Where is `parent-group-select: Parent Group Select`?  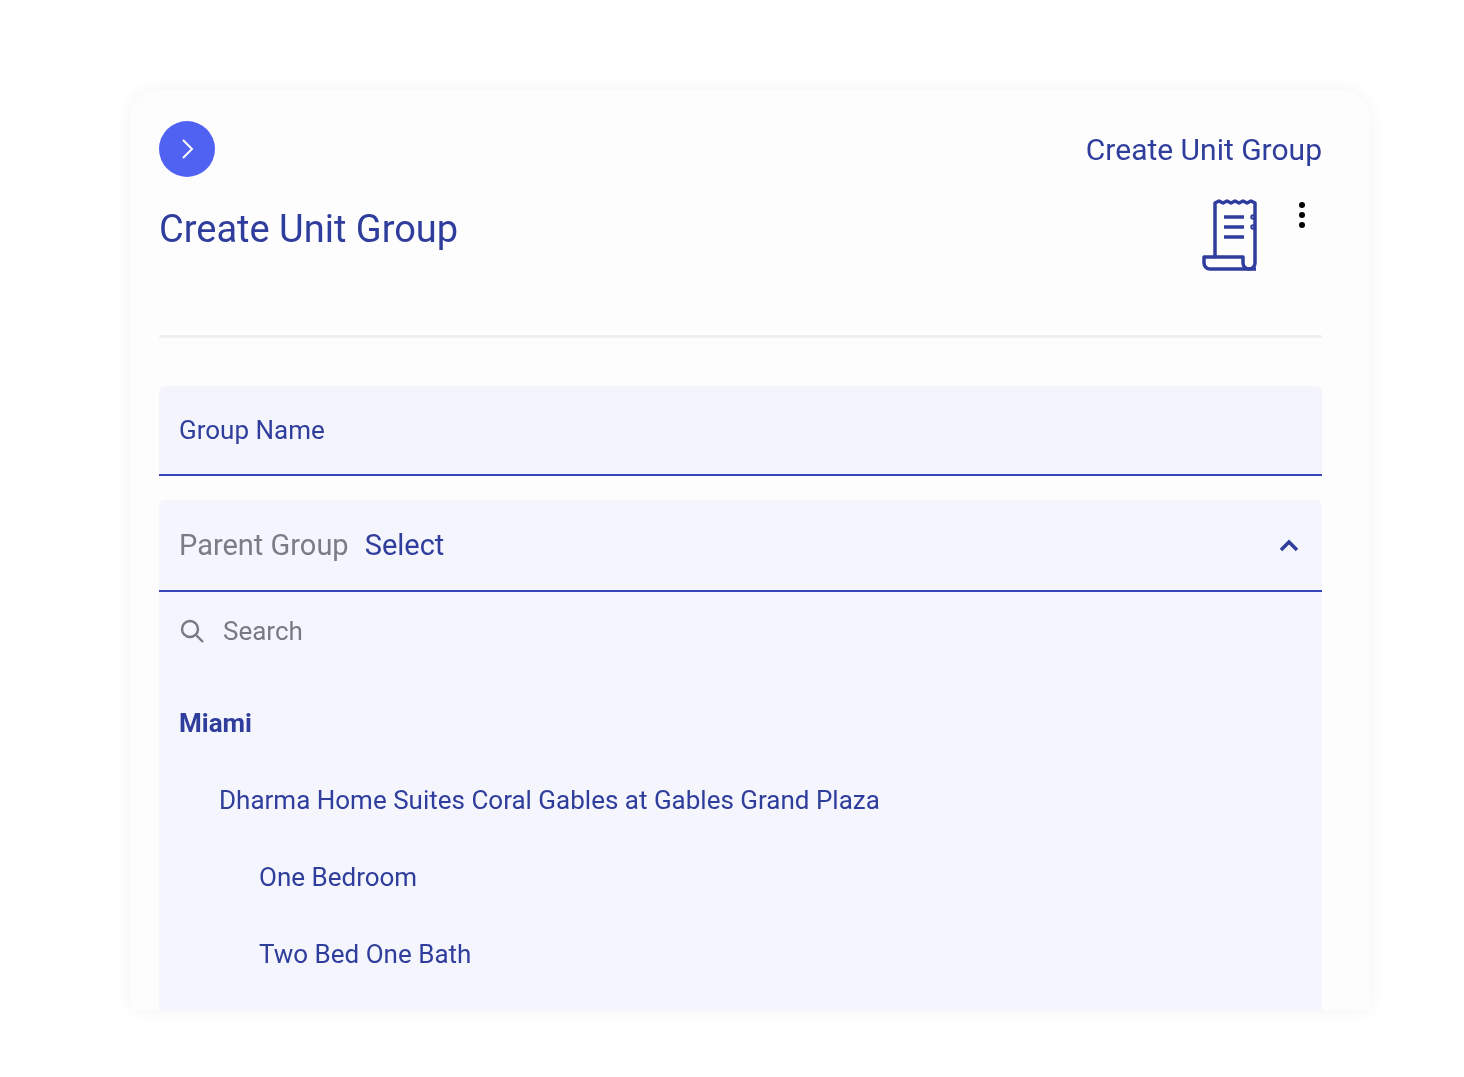 parent-group-select: Parent Group Select is located at coordinates (740, 546).